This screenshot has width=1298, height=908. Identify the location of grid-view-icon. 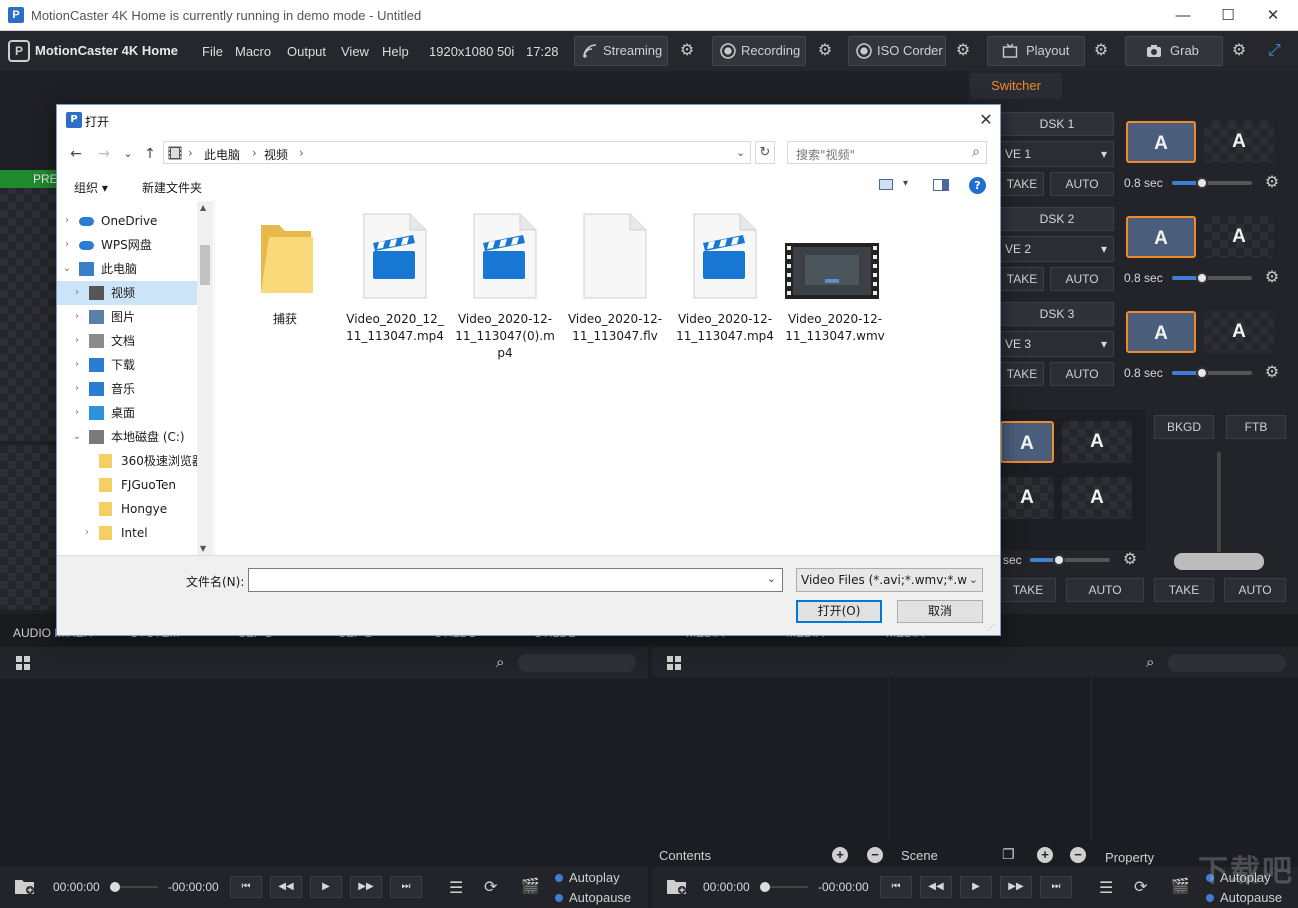
(23, 663).